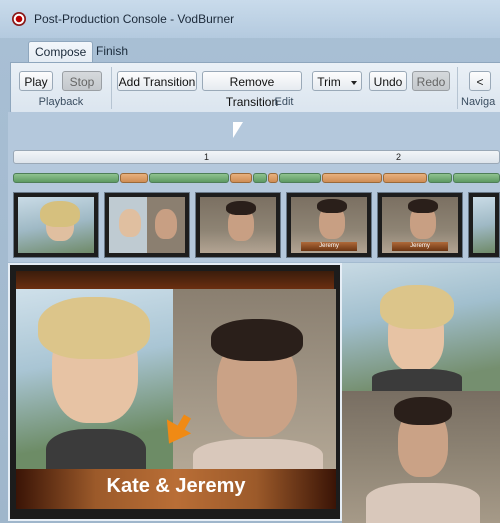  I want to click on trim-dropdown: Trim, so click(337, 81).